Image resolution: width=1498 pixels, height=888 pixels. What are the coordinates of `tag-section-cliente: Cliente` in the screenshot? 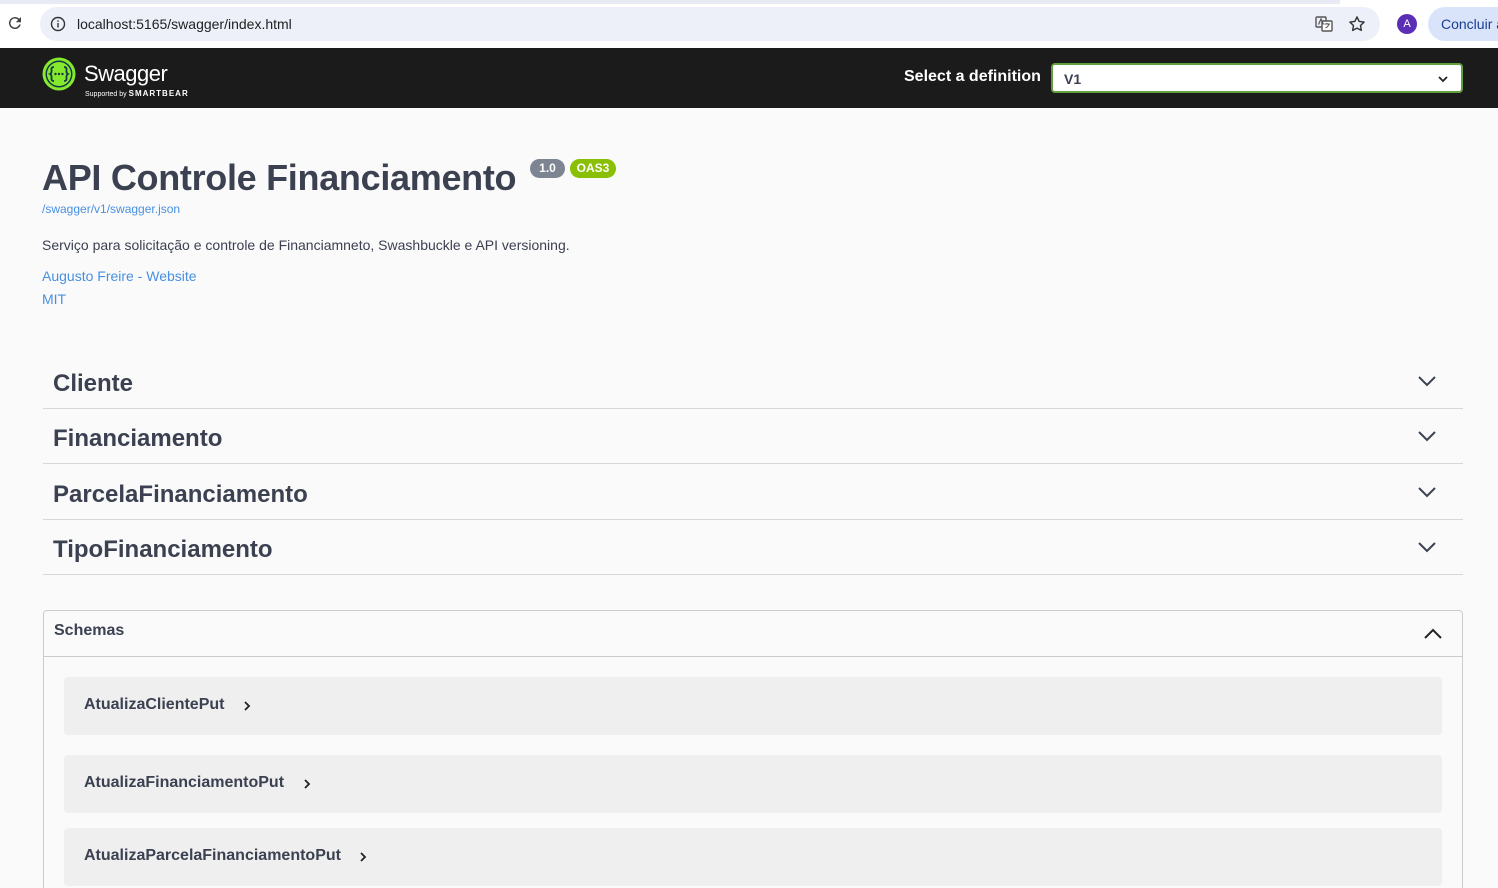 It's located at (753, 381).